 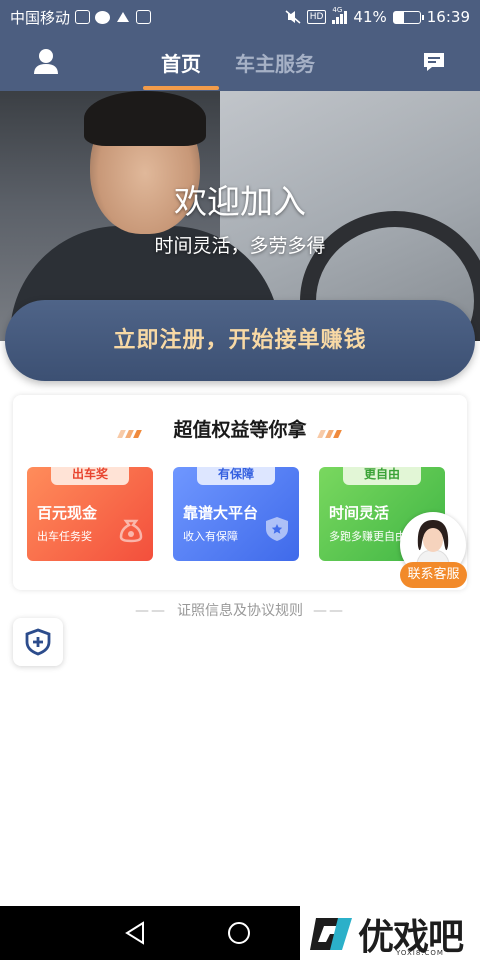 What do you see at coordinates (382, 476) in the screenshot?
I see `benefit-tag: 更自由` at bounding box center [382, 476].